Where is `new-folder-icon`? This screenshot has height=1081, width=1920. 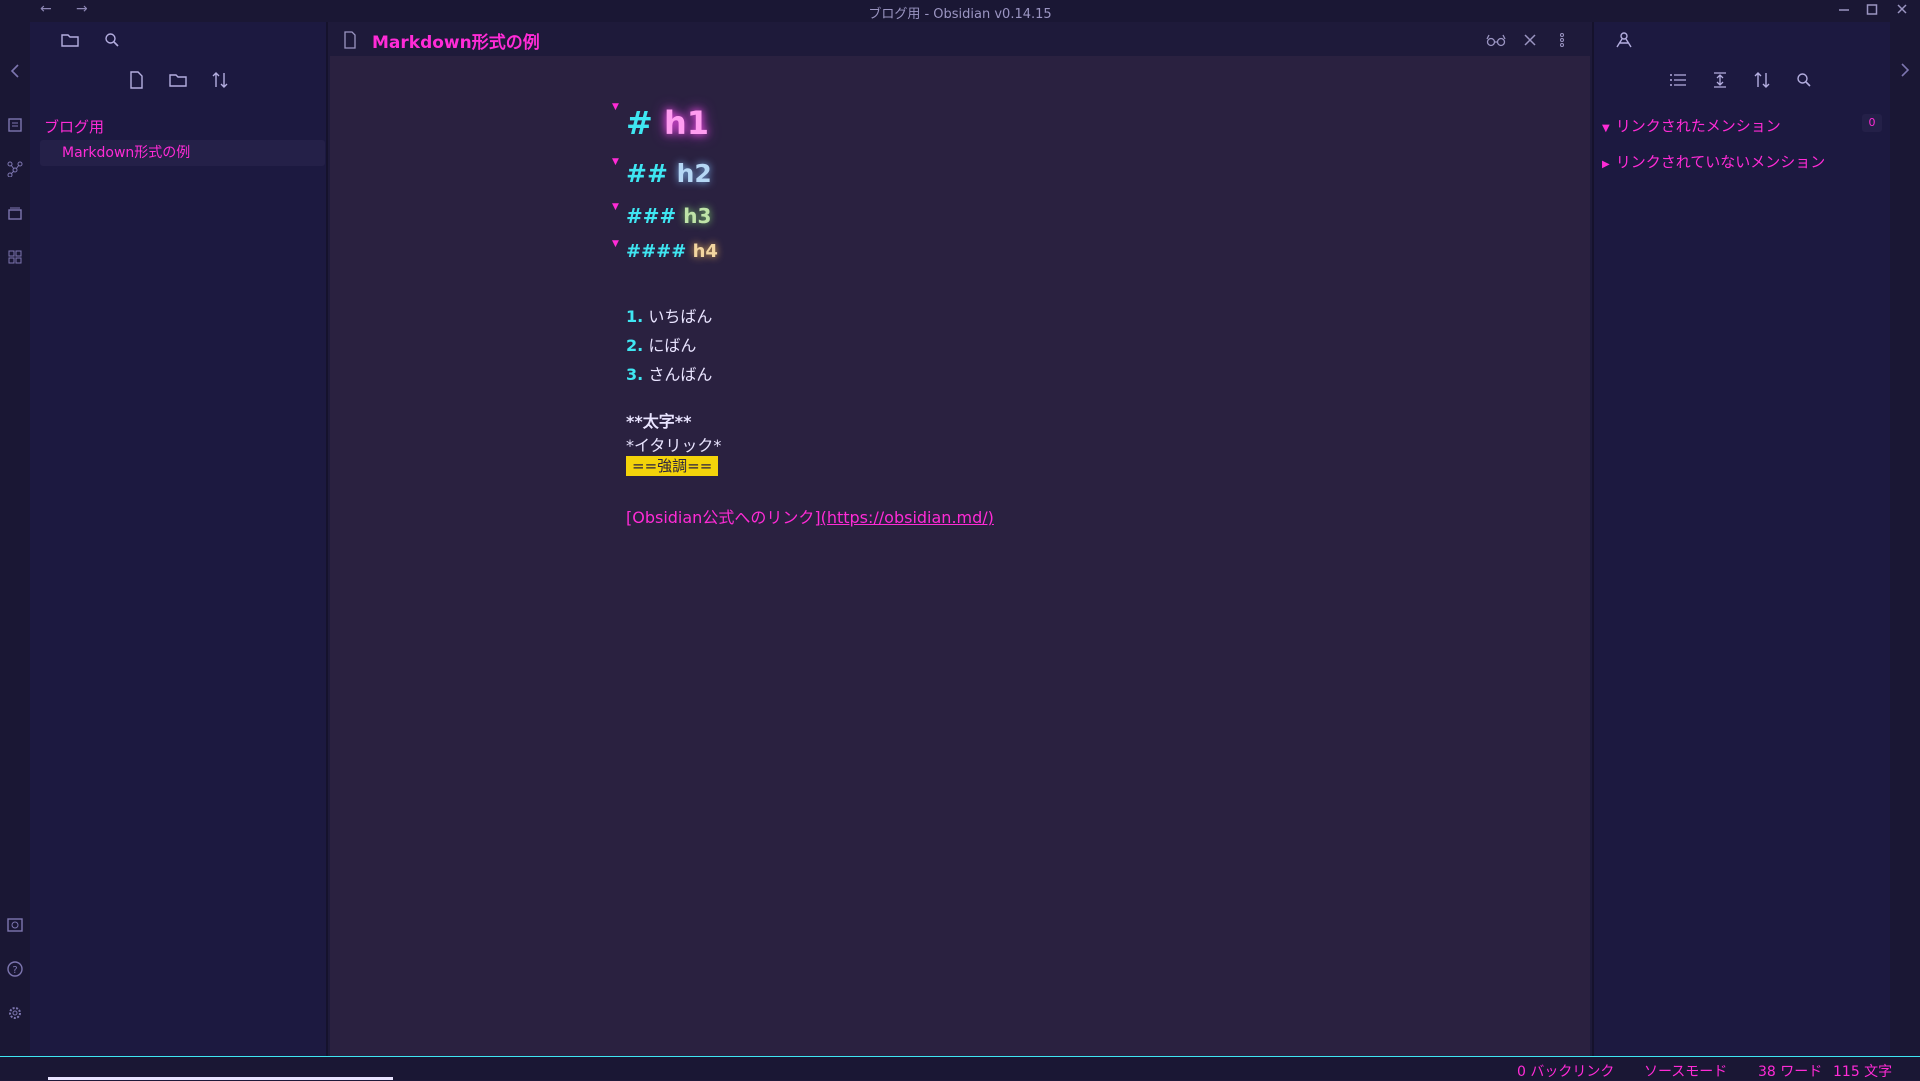
new-folder-icon is located at coordinates (178, 80).